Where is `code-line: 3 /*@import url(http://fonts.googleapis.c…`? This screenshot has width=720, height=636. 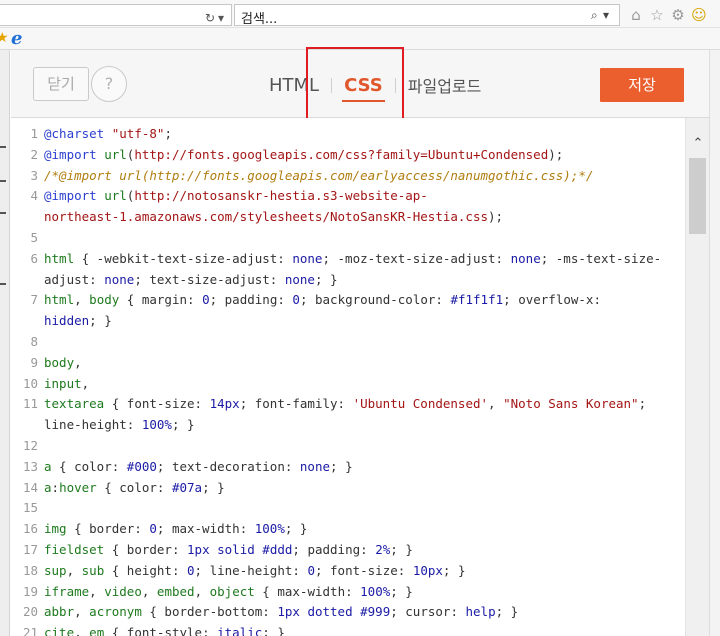
code-line: 3 /*@import url(http://fonts.googleapis.c… is located at coordinates (348, 176).